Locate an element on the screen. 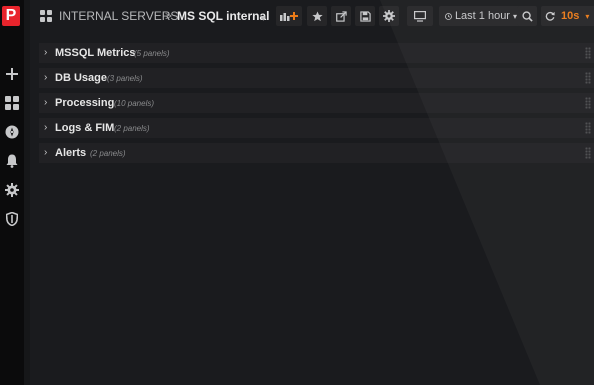 Image resolution: width=594 pixels, height=385 pixels. refresh-interval: 10s is located at coordinates (570, 16).